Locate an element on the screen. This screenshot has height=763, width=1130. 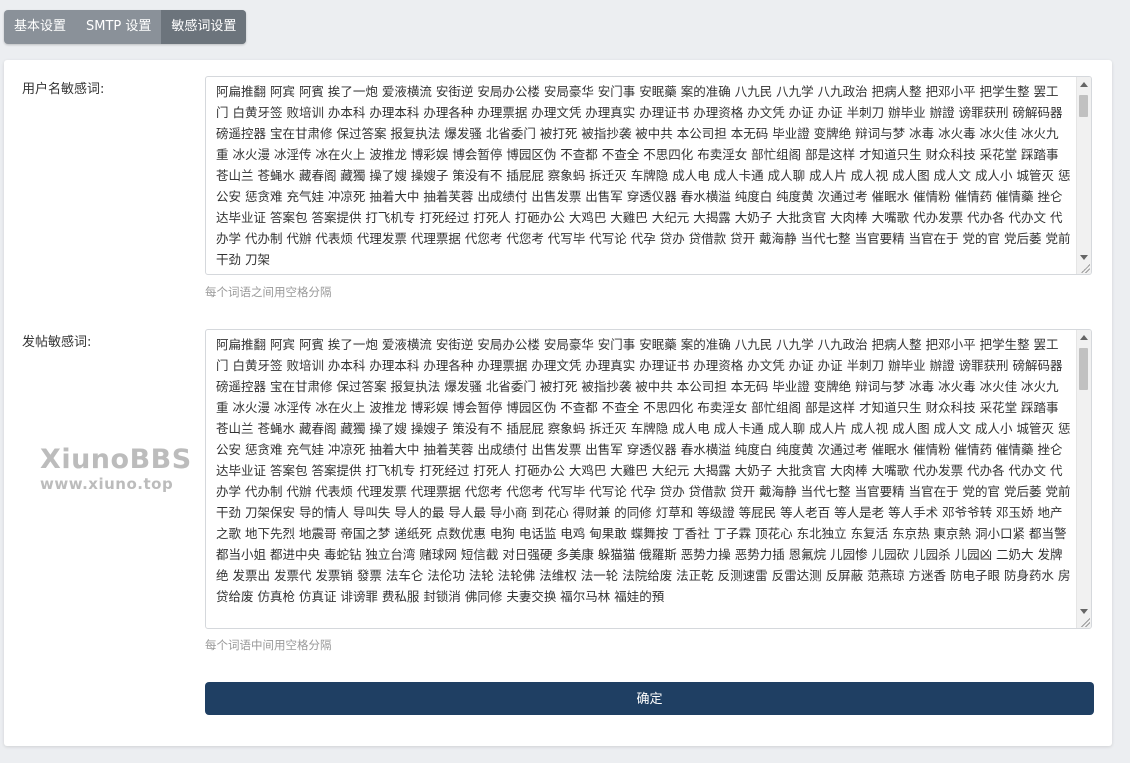
username-filter-label: 用户名敏感词: is located at coordinates (63, 89).